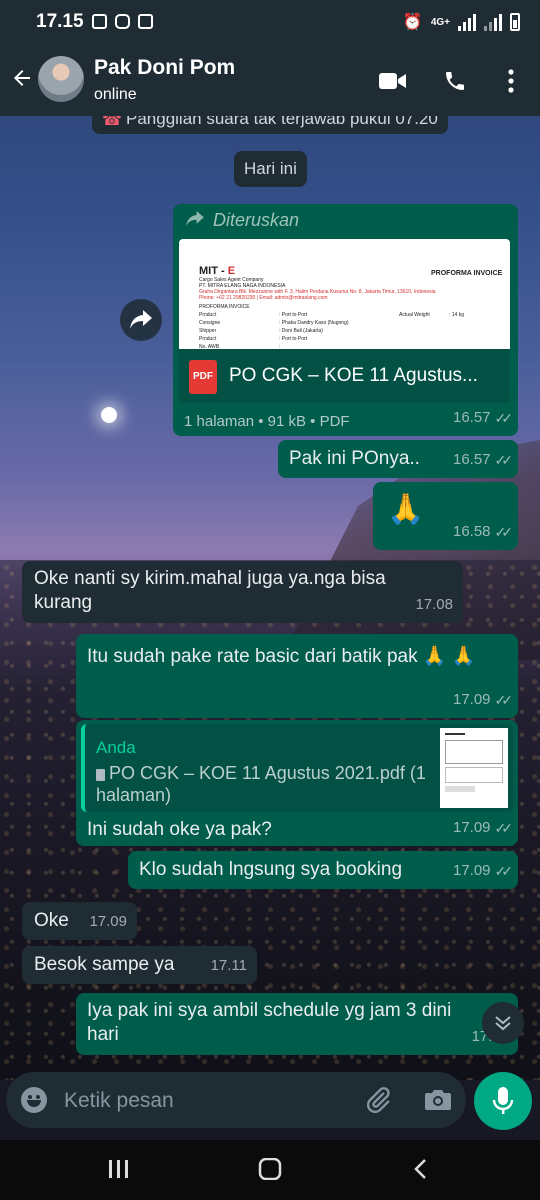 This screenshot has height=1200, width=540. I want to click on message-text: Ini sudah oke ya pak?, so click(179, 829).